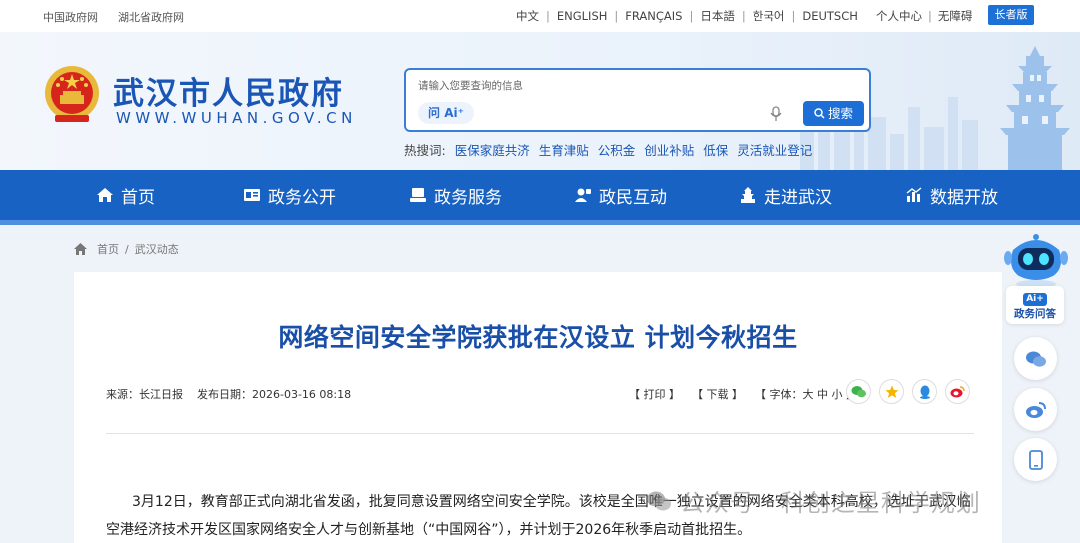  I want to click on site-title: 武汉市人民政府, so click(228, 94).